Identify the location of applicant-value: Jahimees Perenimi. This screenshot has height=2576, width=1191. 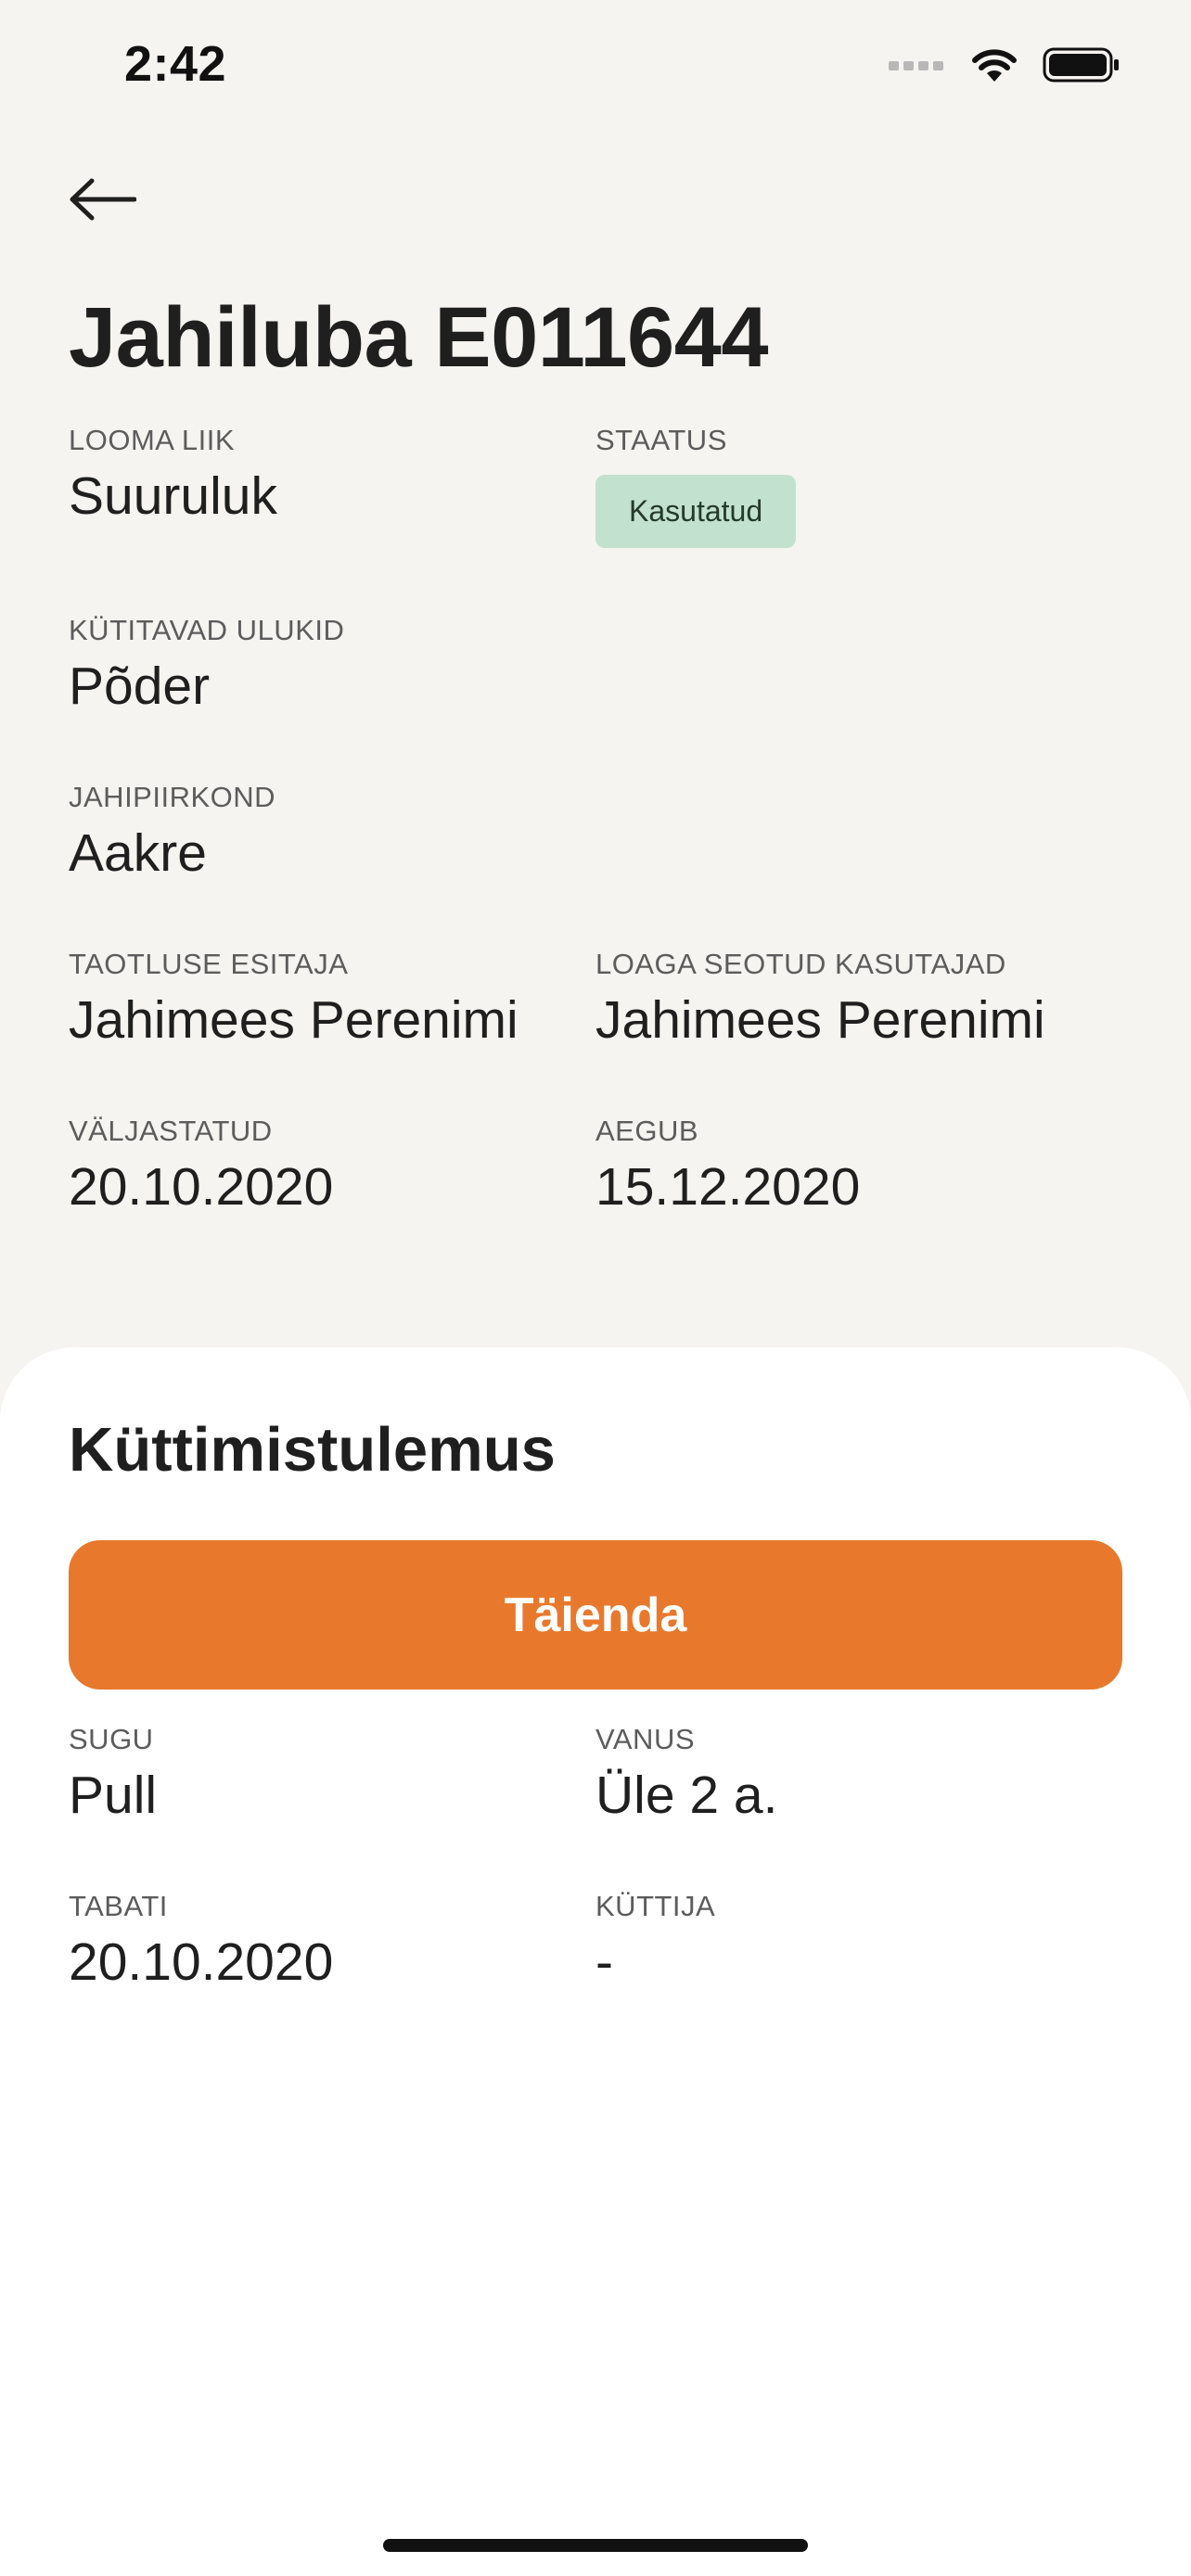
(294, 1020).